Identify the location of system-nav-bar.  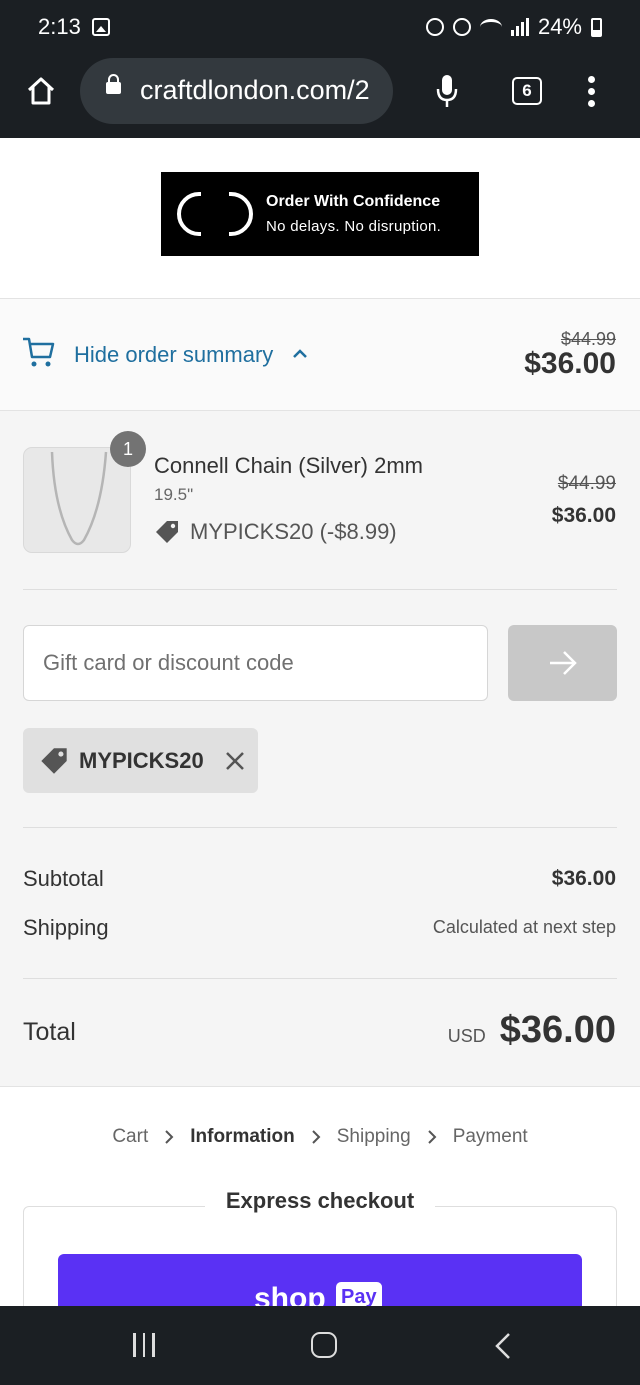
(320, 1345).